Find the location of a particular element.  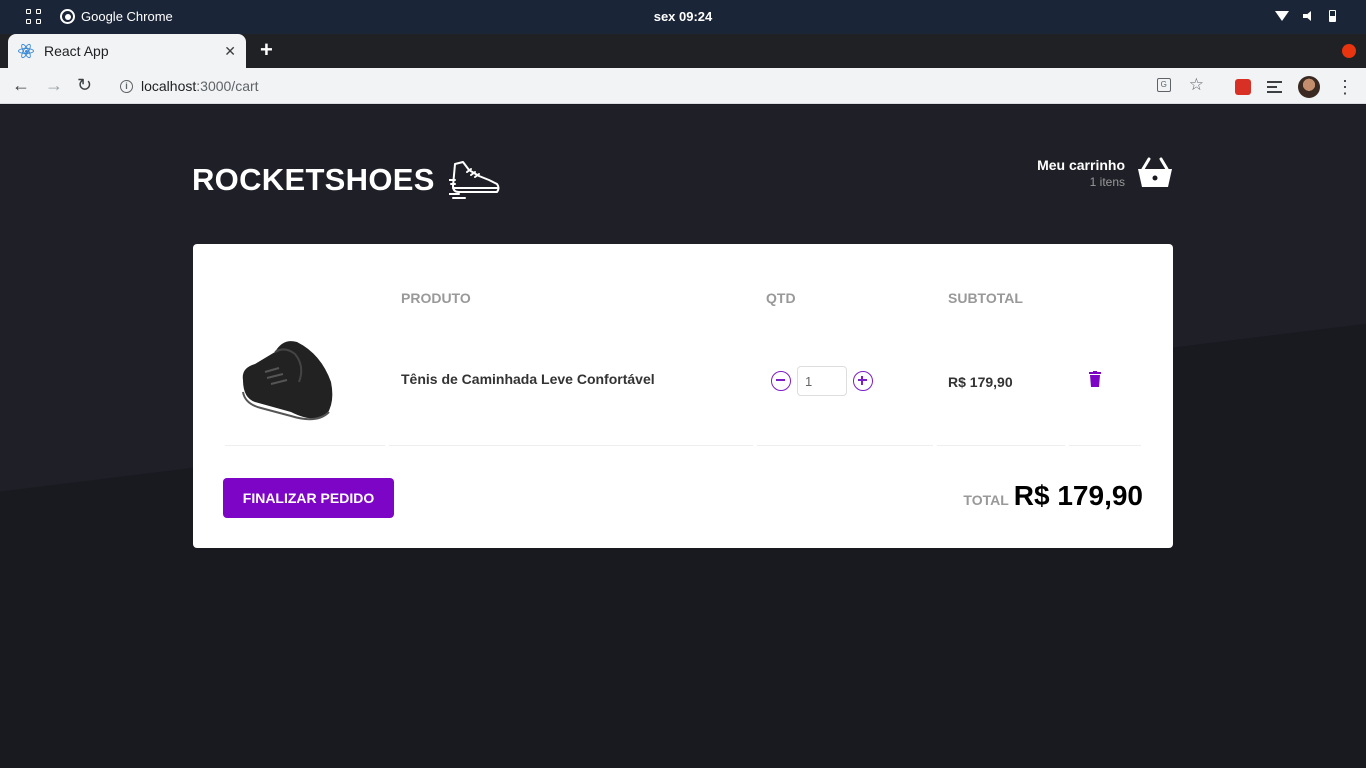

react-favicon-icon is located at coordinates (26, 51).